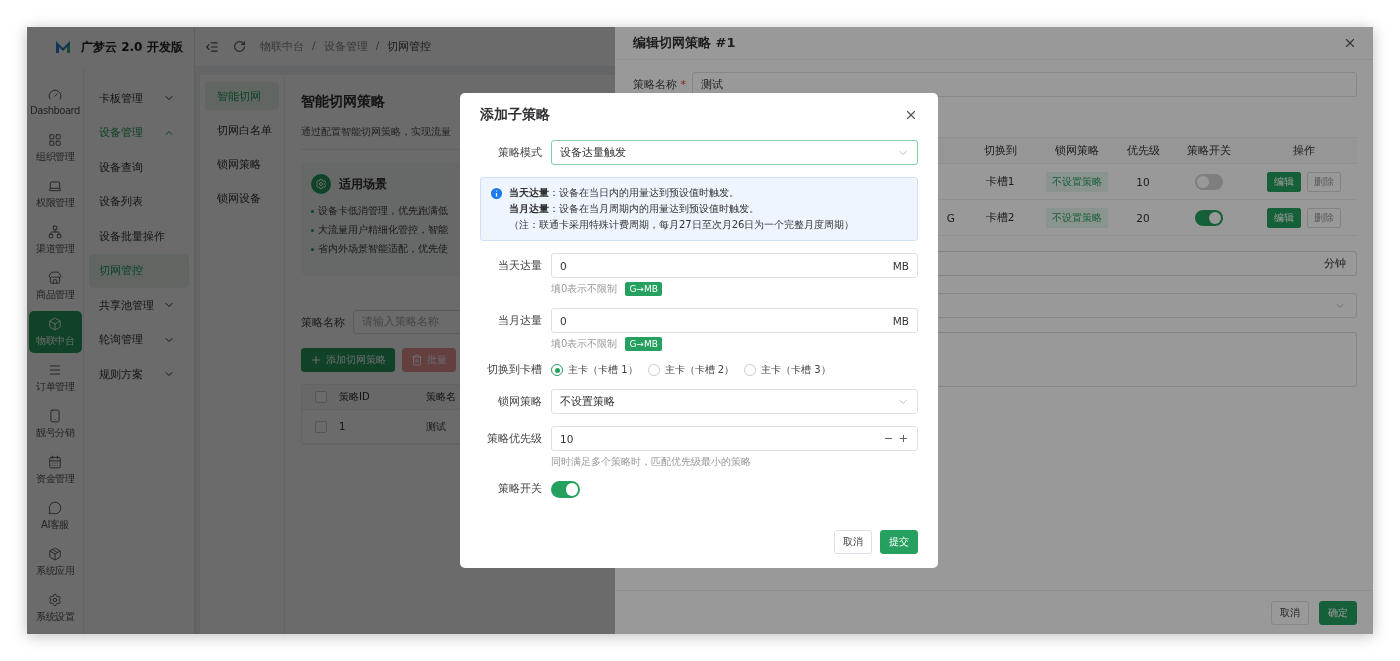 This screenshot has width=1400, height=661. I want to click on table-cell: 1, so click(342, 426).